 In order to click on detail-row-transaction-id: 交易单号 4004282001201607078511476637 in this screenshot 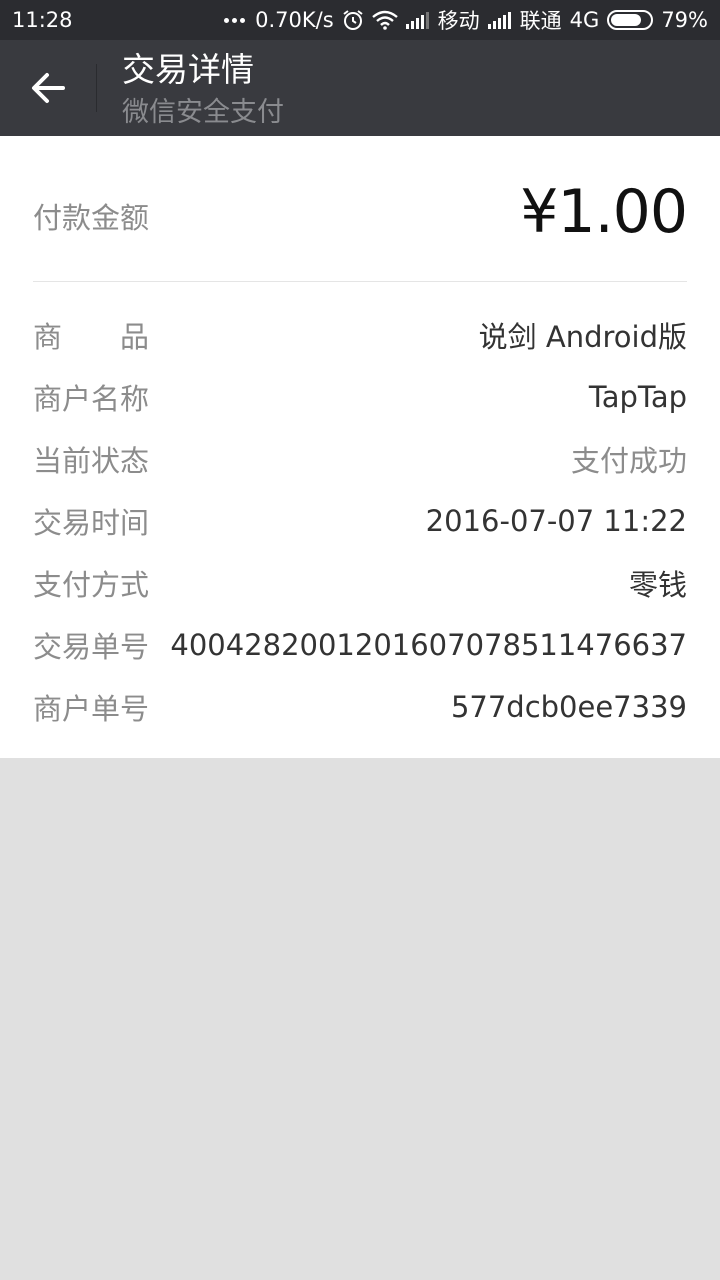, I will do `click(360, 645)`.